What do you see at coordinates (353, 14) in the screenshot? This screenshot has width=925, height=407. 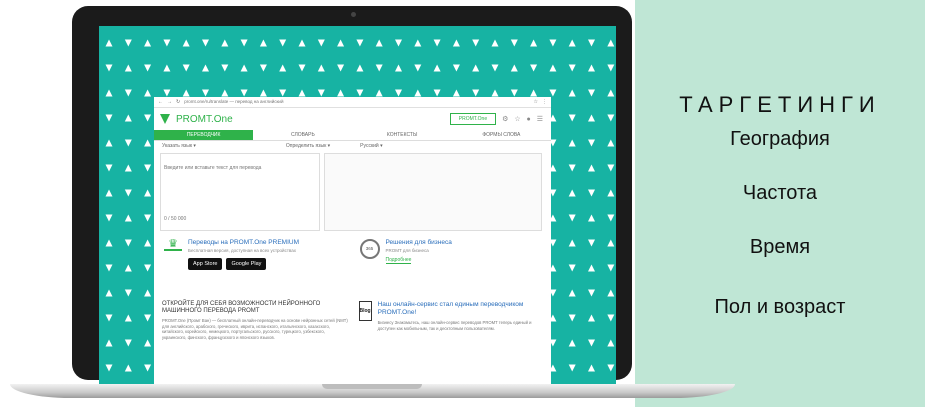 I see `camera-dot` at bounding box center [353, 14].